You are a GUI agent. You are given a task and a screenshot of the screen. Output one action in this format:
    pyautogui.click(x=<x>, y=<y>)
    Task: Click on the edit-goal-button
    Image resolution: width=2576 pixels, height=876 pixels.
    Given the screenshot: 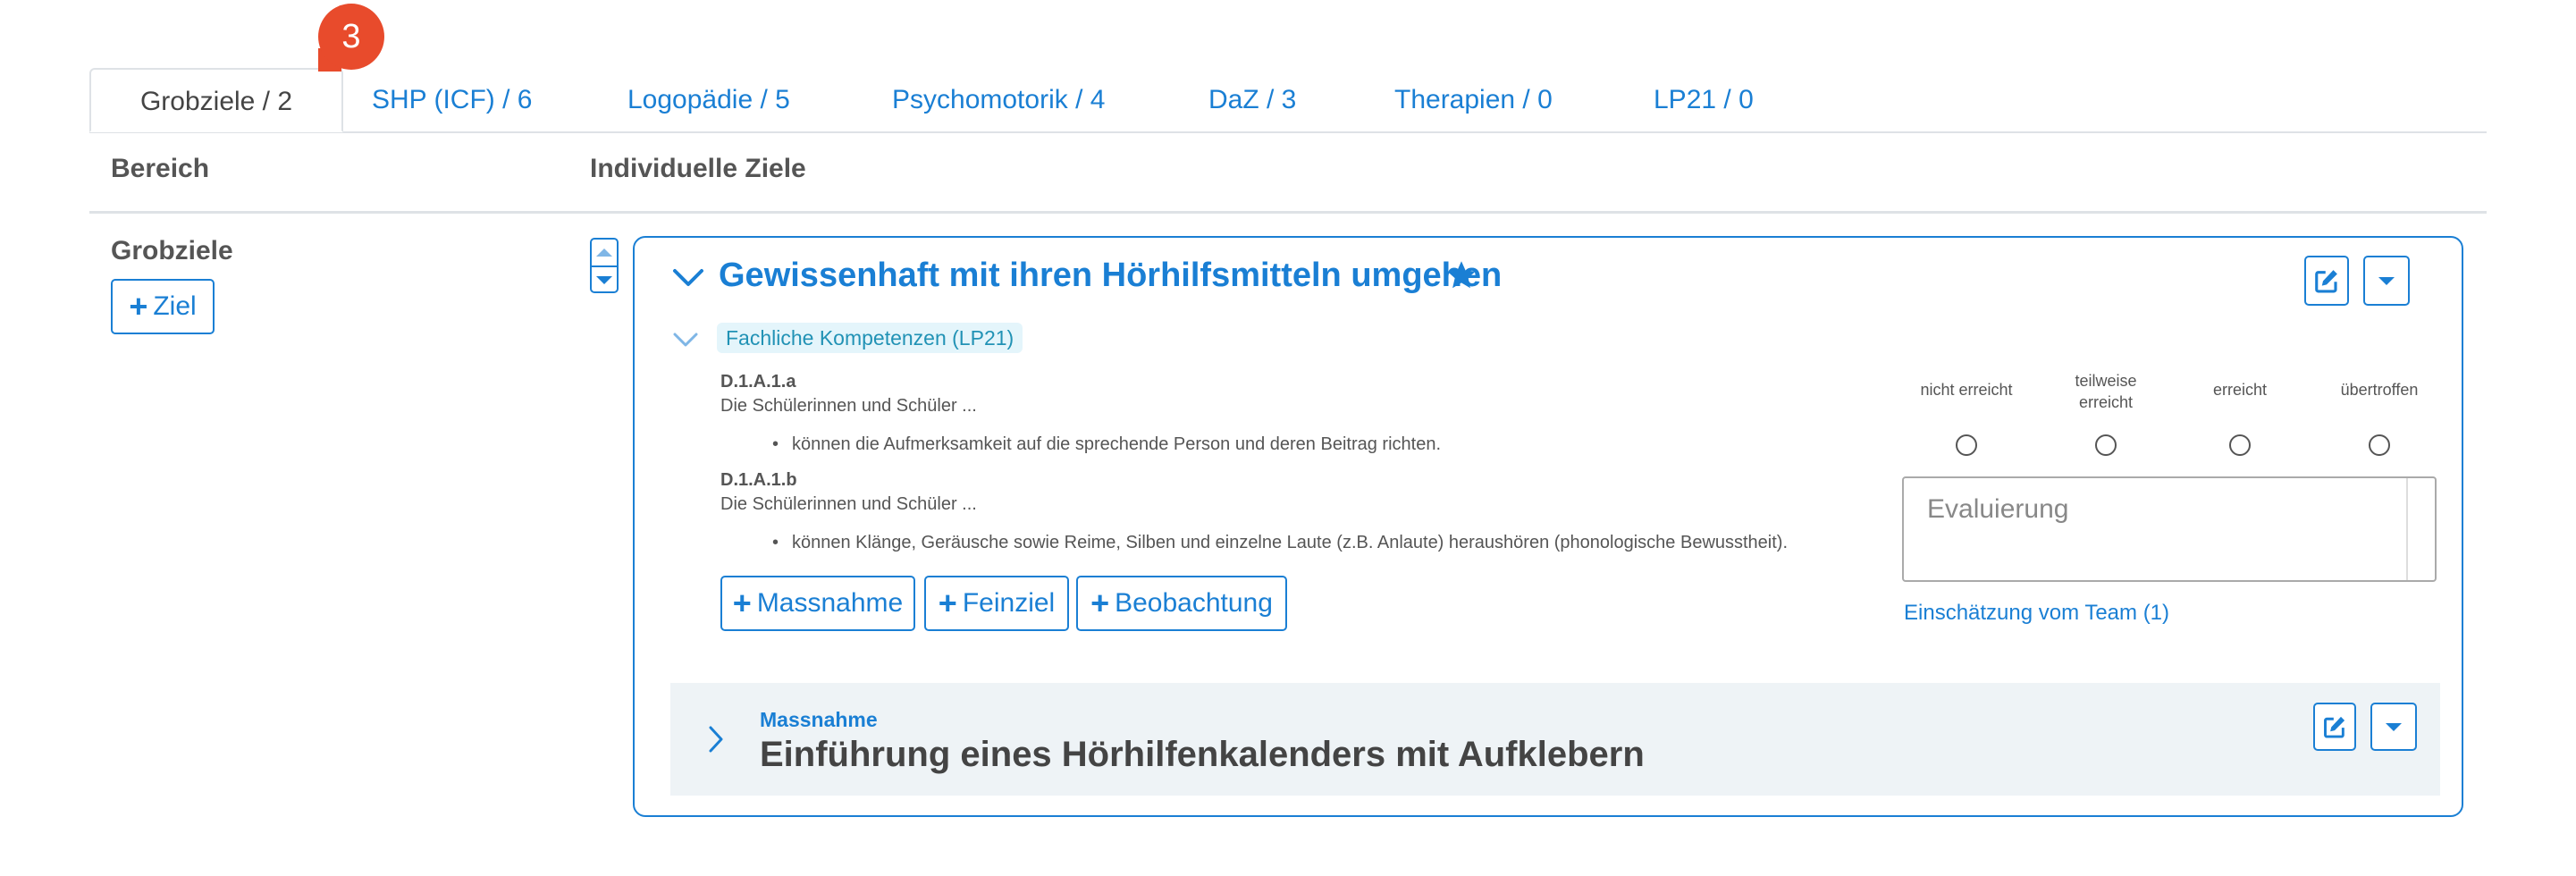 What is the action you would take?
    pyautogui.click(x=2327, y=281)
    